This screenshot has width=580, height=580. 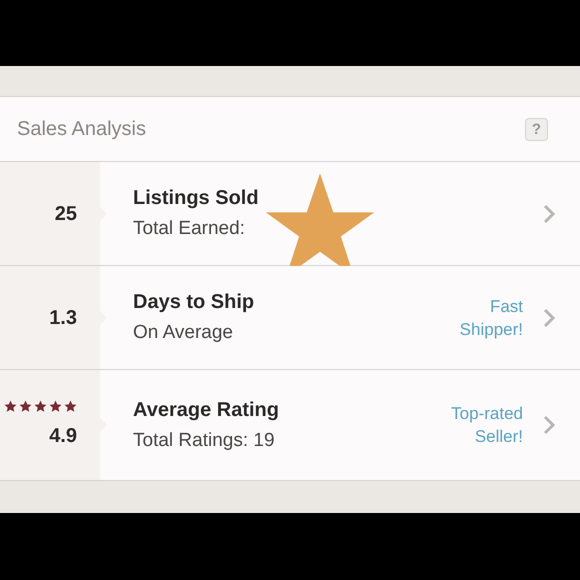 What do you see at coordinates (189, 229) in the screenshot?
I see `row-subtitle: Total Earned:` at bounding box center [189, 229].